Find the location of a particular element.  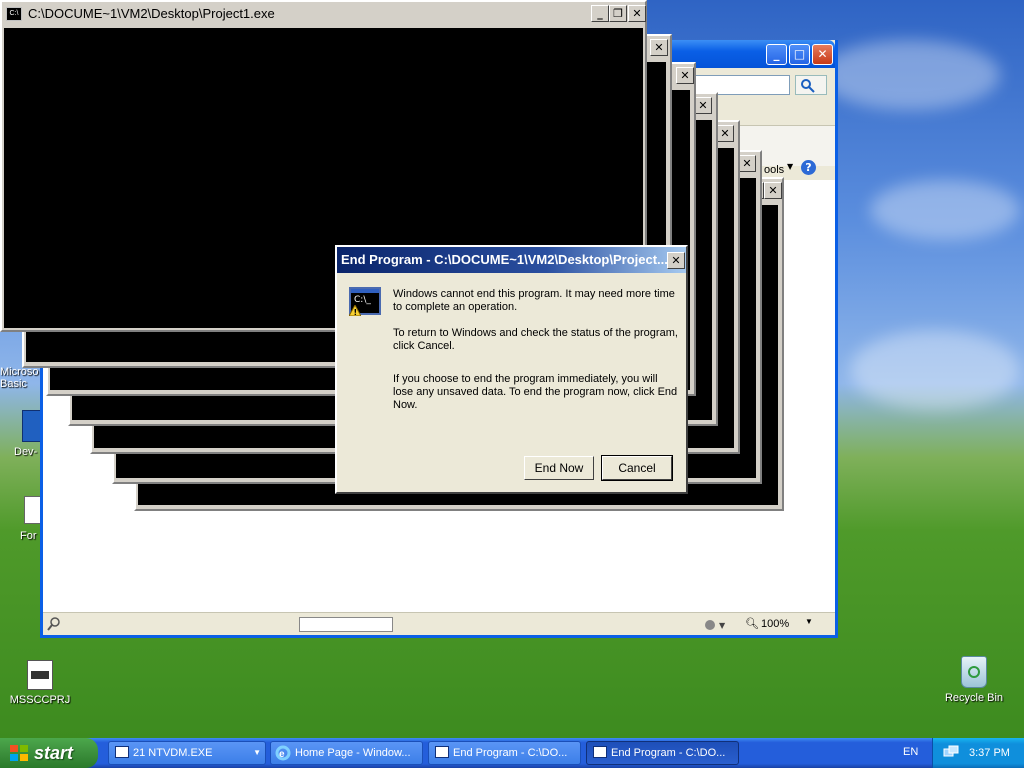

desktop-icon-label: Dev- is located at coordinates (26, 452).